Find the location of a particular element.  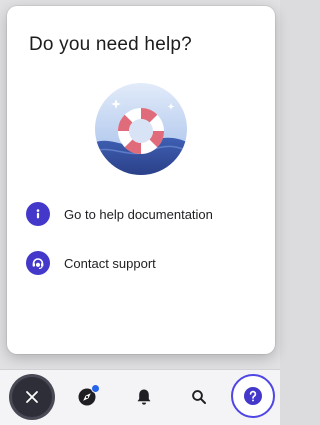

support-agent-icon is located at coordinates (38, 263).